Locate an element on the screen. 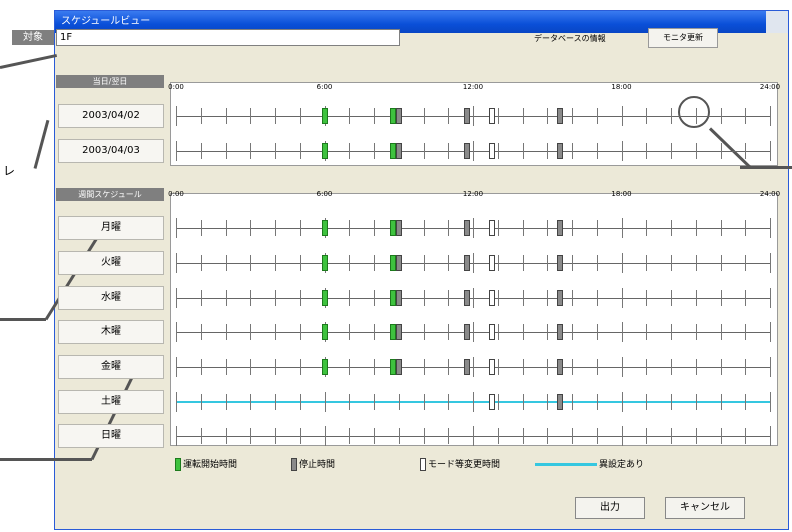 The height and width of the screenshot is (532, 792). weekly-schedule-label: 週間スケジュール is located at coordinates (110, 194).